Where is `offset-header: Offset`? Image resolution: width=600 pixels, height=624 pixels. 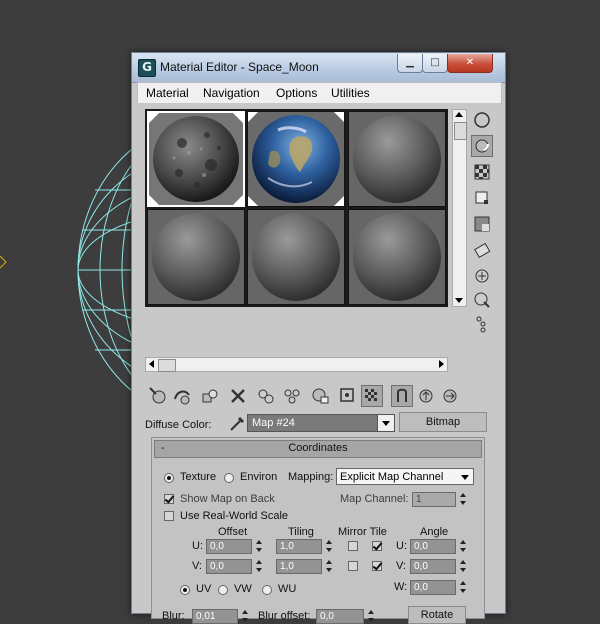
offset-header: Offset is located at coordinates (233, 532).